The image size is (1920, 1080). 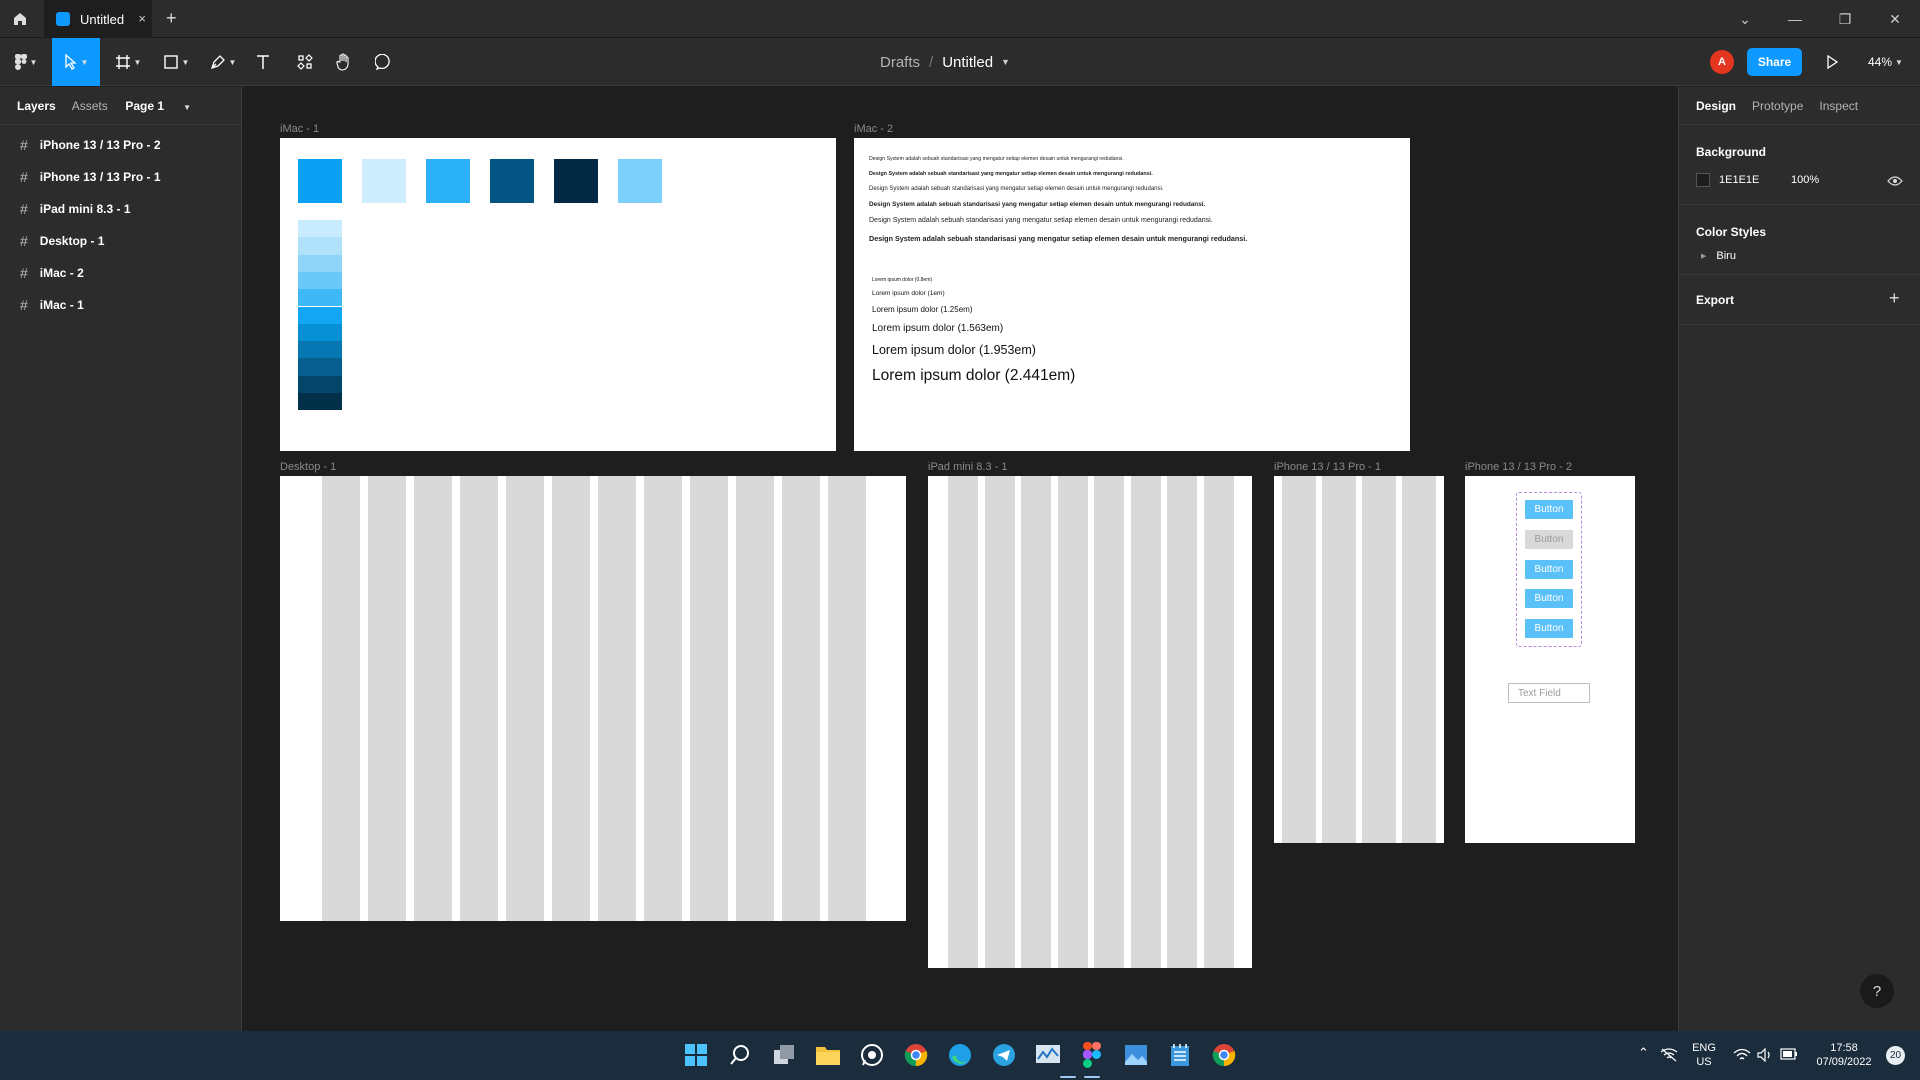 I want to click on layer-item: # iMac - 1, so click(x=120, y=305).